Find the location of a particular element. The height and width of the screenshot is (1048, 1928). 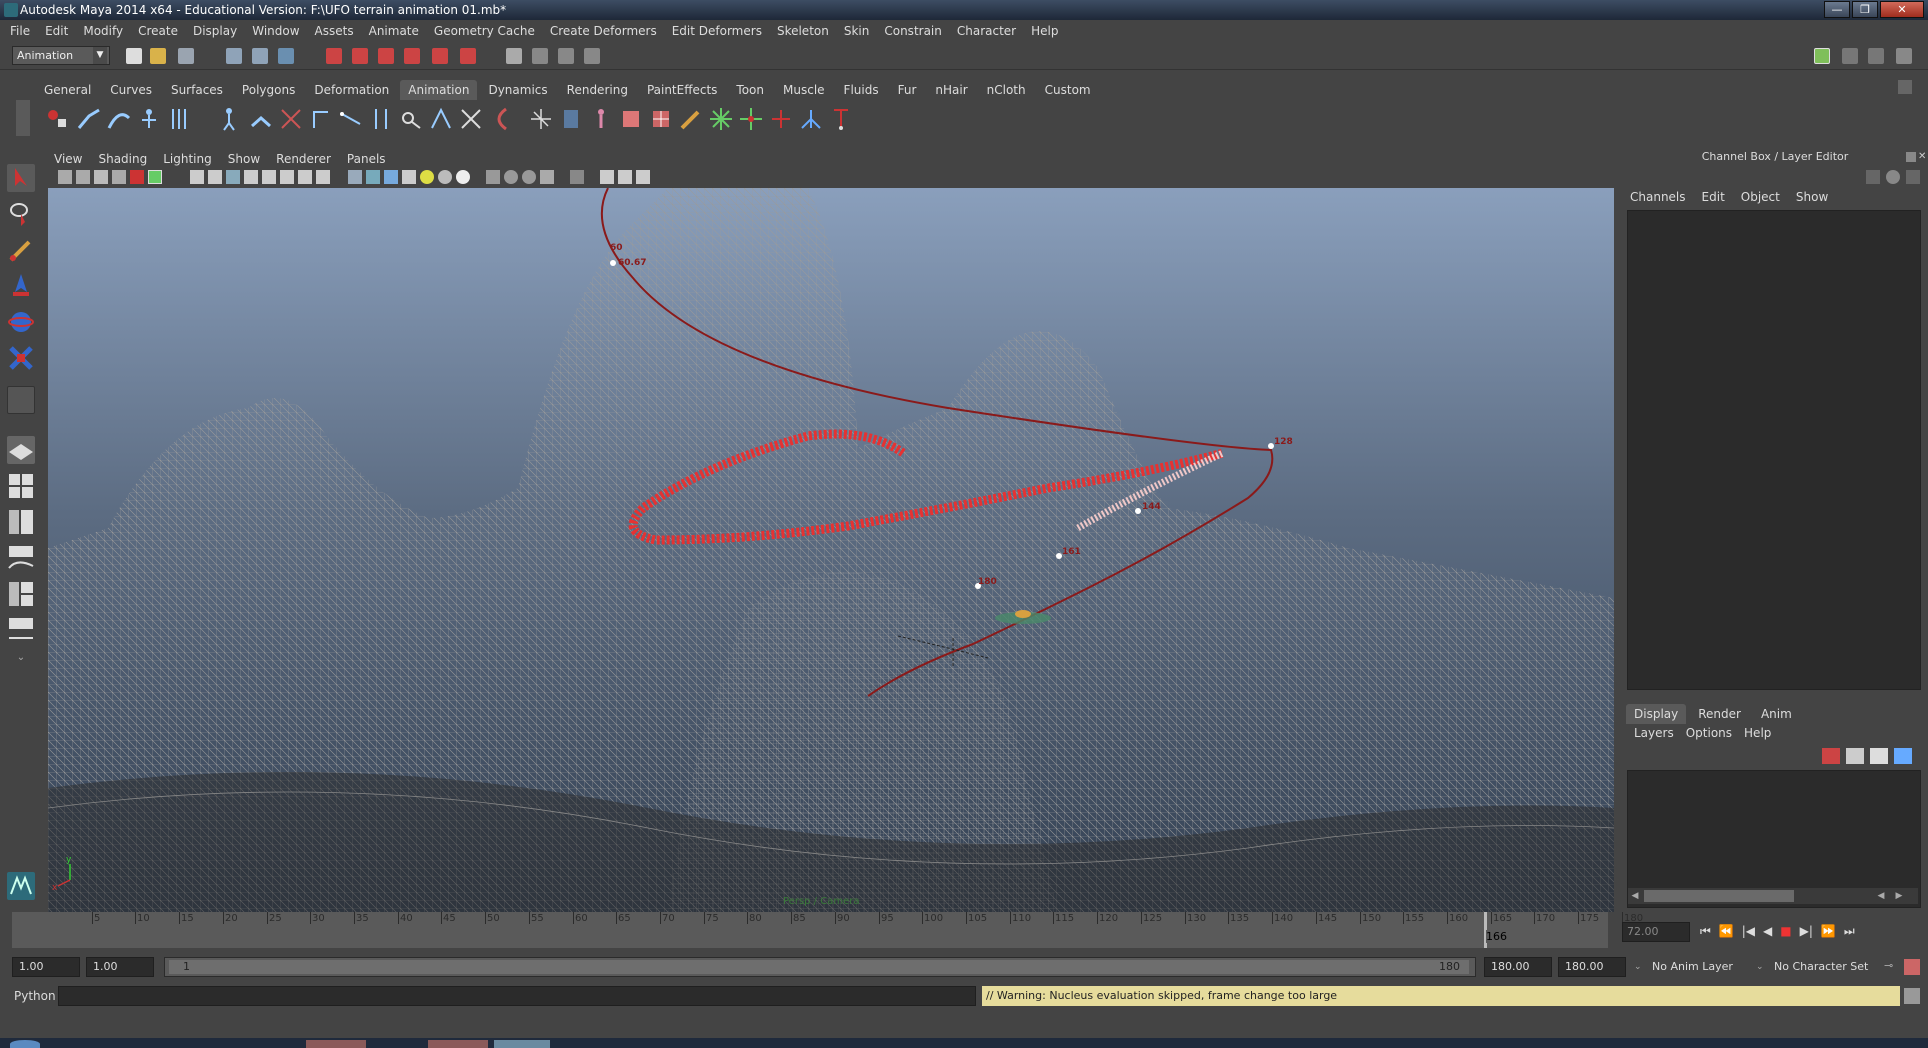

viewport-menu-shading: Shading is located at coordinates (122, 159).